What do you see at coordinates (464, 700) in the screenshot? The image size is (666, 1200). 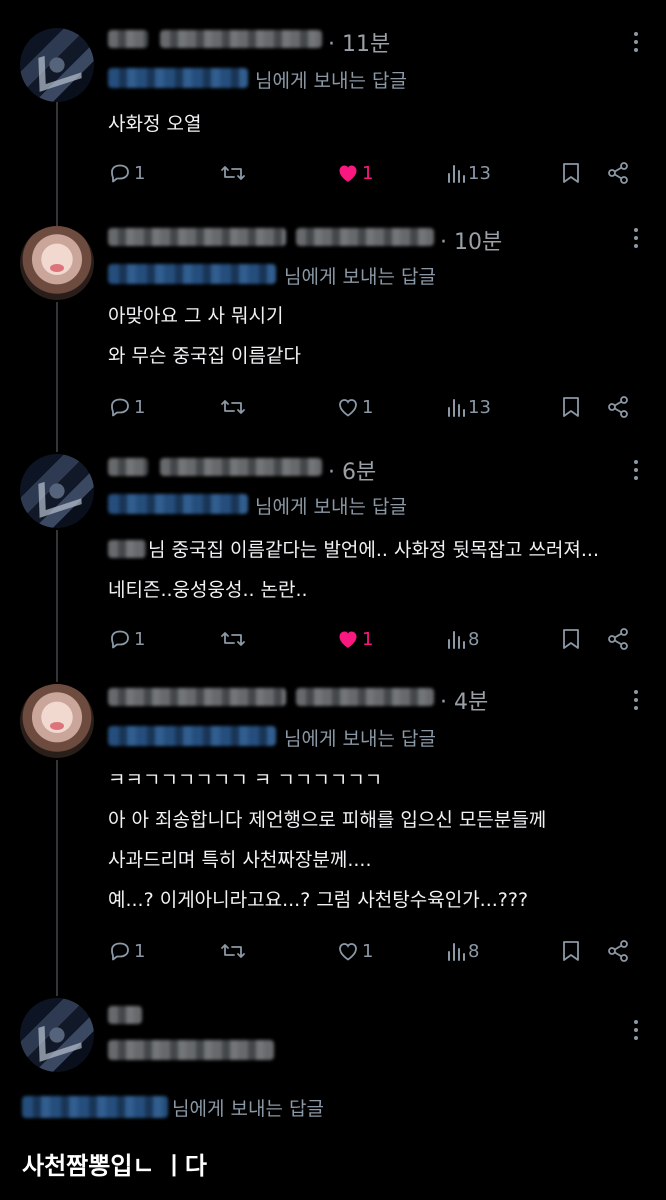 I see `tweet-time: · 4분` at bounding box center [464, 700].